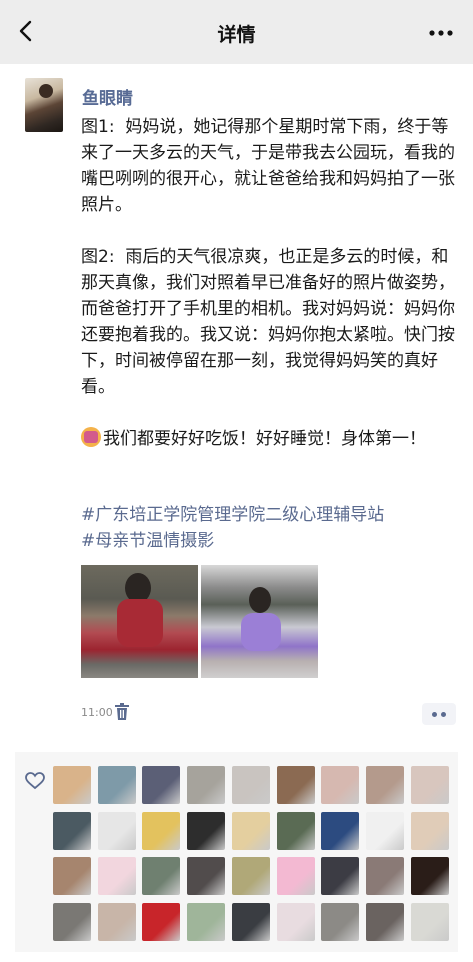  What do you see at coordinates (439, 714) in the screenshot?
I see `comment-like-button` at bounding box center [439, 714].